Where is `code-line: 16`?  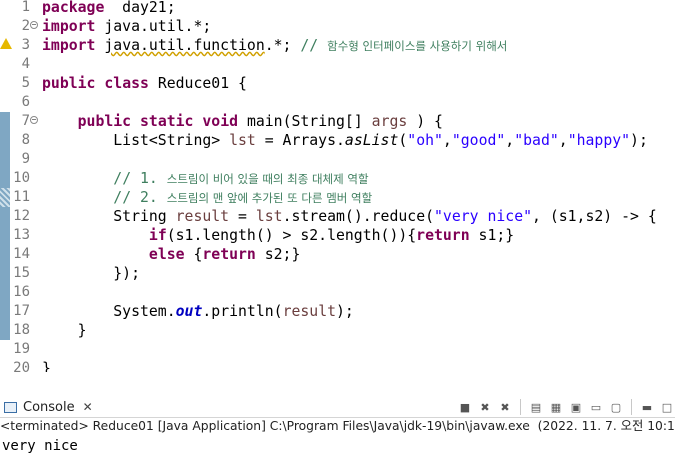
code-line: 16 is located at coordinates (337, 292).